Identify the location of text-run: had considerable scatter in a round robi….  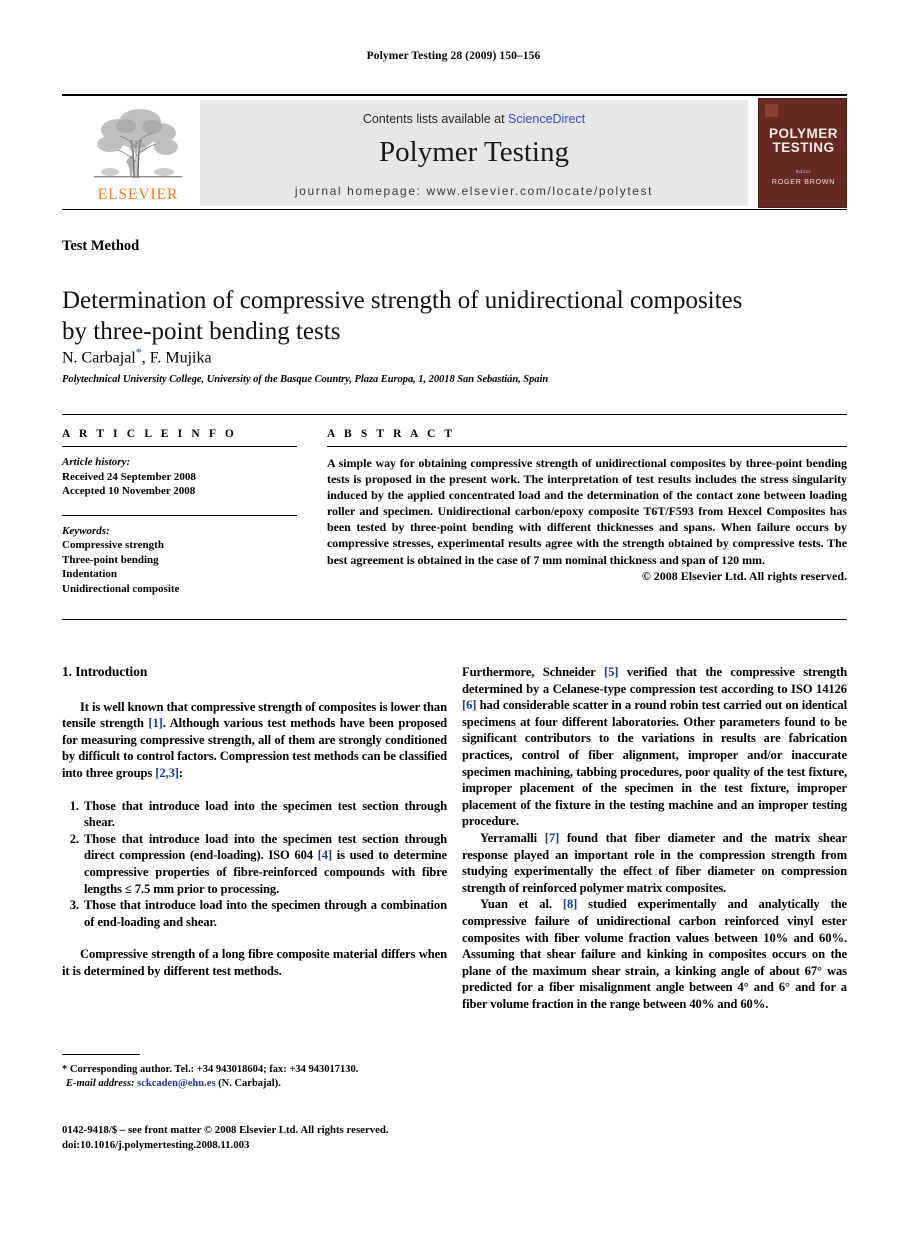
(654, 763).